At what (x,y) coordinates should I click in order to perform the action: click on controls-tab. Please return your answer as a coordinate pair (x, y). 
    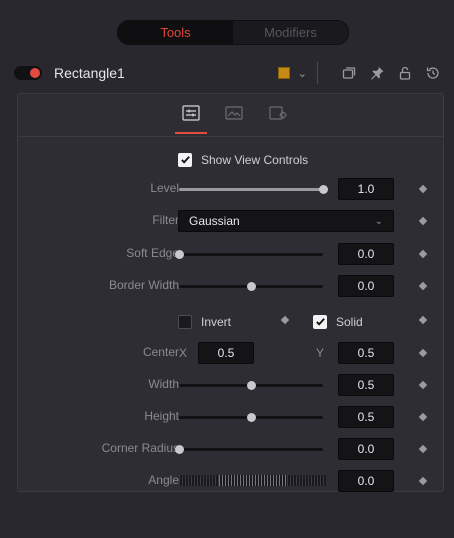
    Looking at the image, I should click on (191, 115).